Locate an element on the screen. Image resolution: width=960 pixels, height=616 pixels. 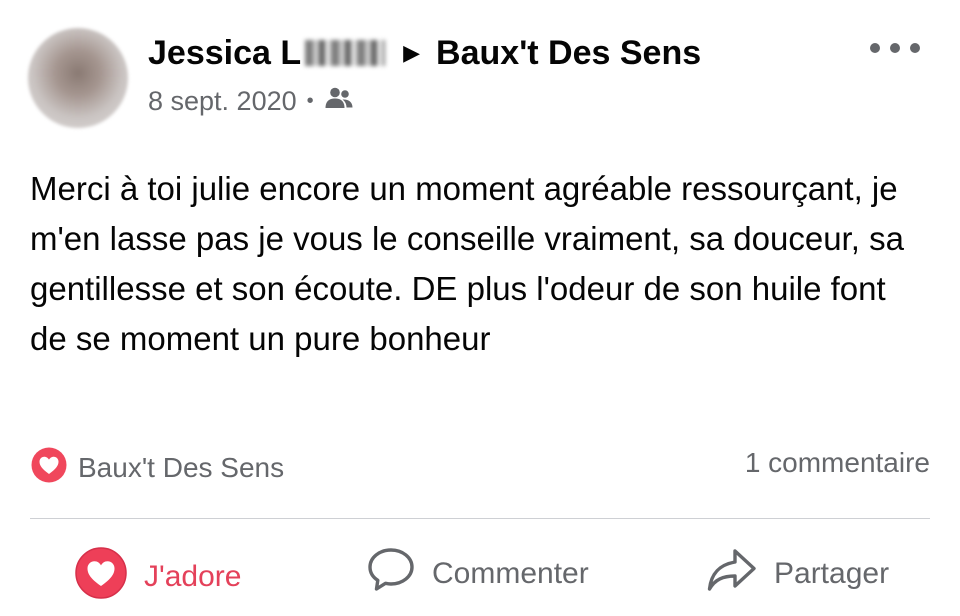
comment-button: Commenter is located at coordinates (477, 574).